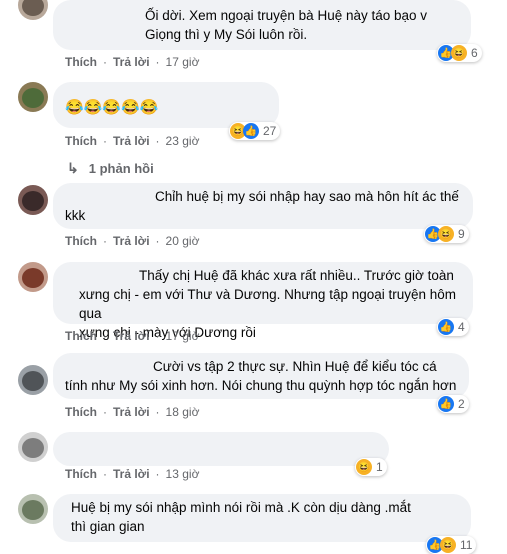 The image size is (507, 554). I want to click on comment-text-line: thì gian gian, so click(108, 526).